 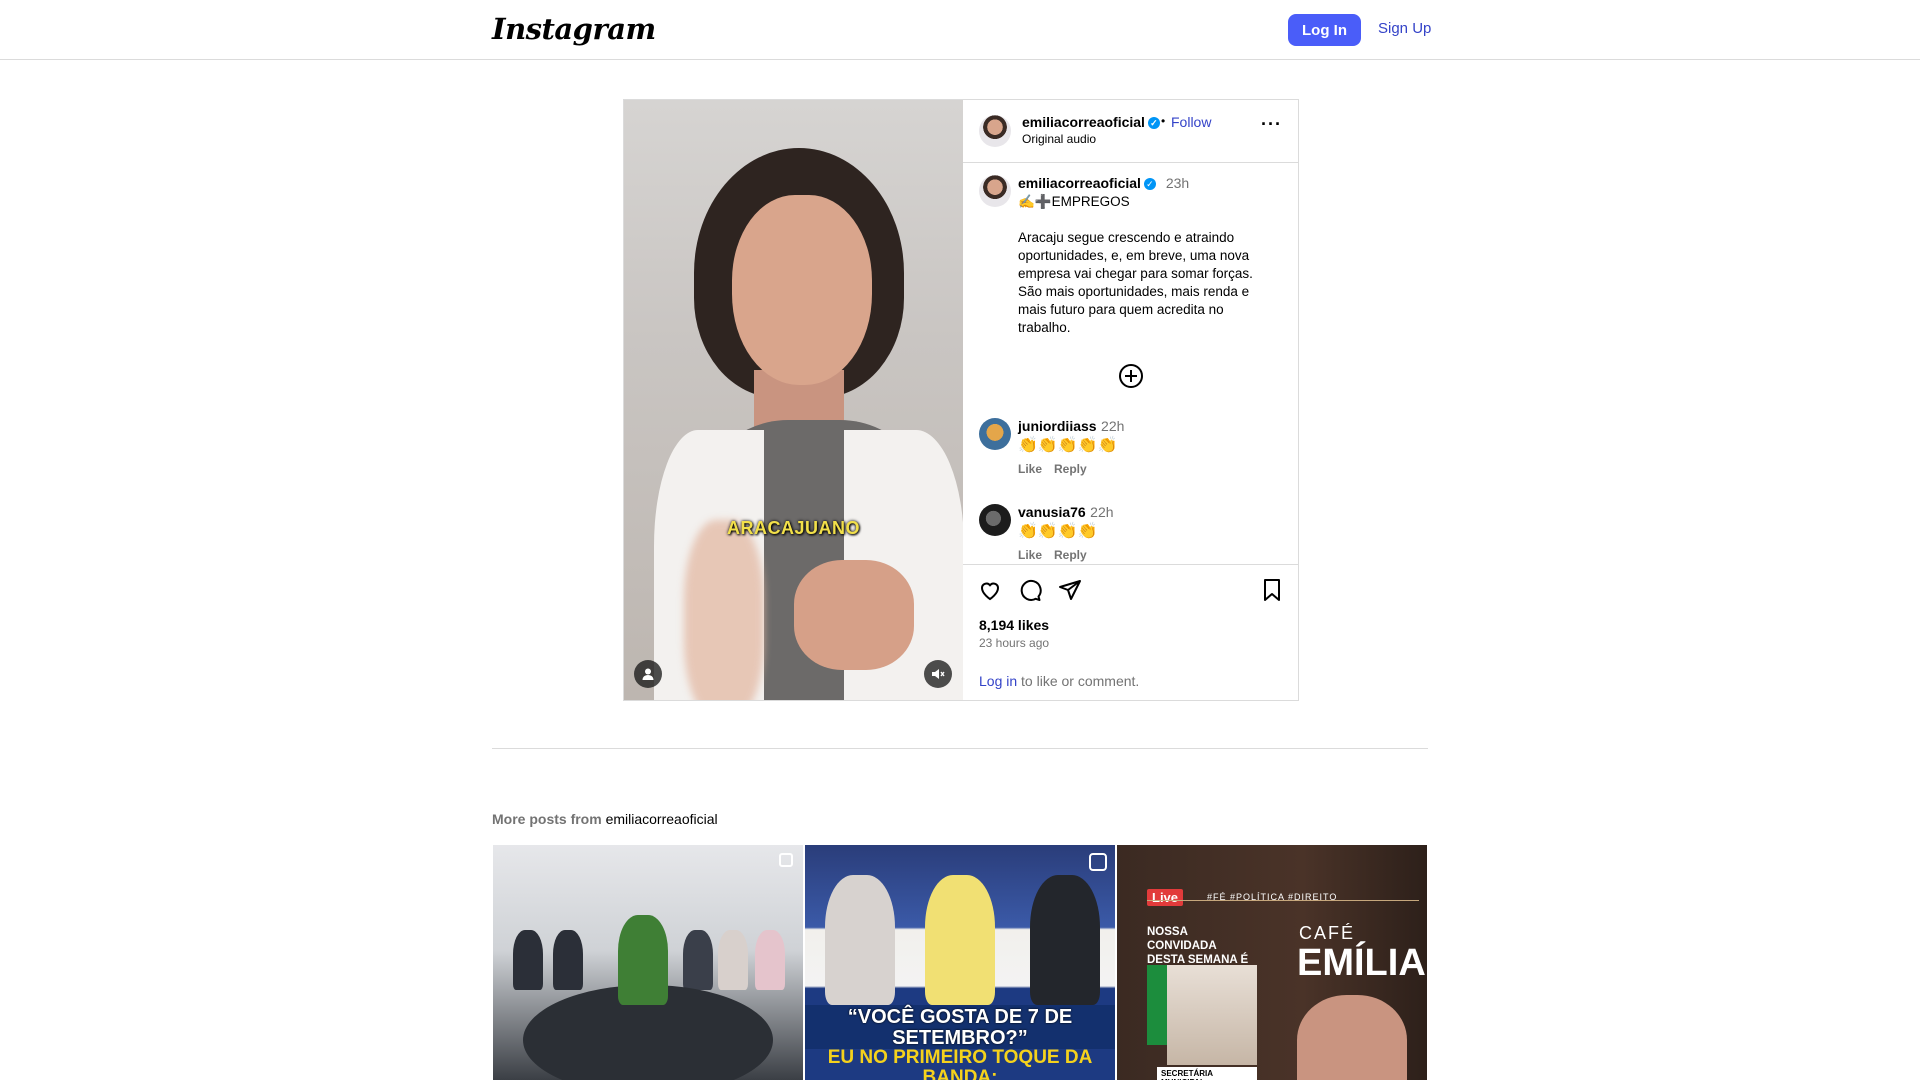 I want to click on comment-icon, so click(x=1030, y=592).